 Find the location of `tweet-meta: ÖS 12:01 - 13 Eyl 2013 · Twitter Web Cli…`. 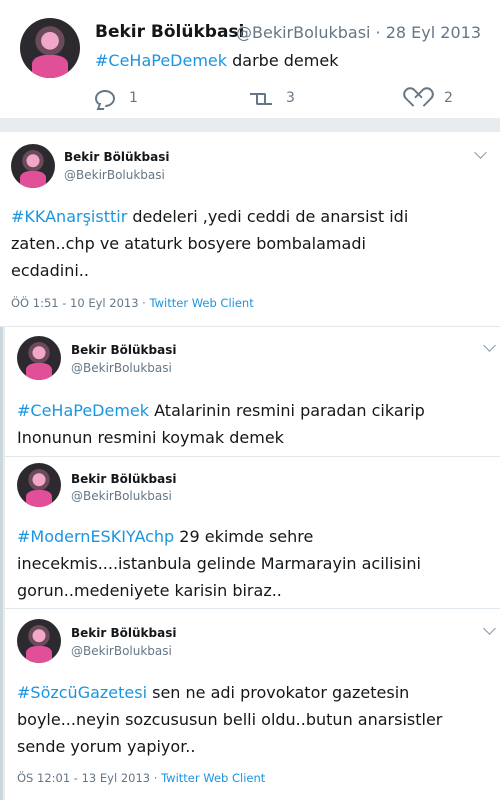

tweet-meta: ÖS 12:01 - 13 Eyl 2013 · Twitter Web Cli… is located at coordinates (141, 778).